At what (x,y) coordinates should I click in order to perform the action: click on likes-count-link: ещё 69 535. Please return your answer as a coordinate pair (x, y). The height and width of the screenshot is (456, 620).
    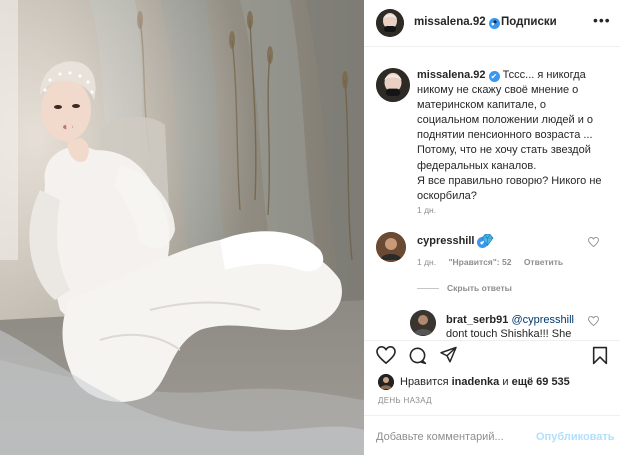
    Looking at the image, I should click on (541, 382).